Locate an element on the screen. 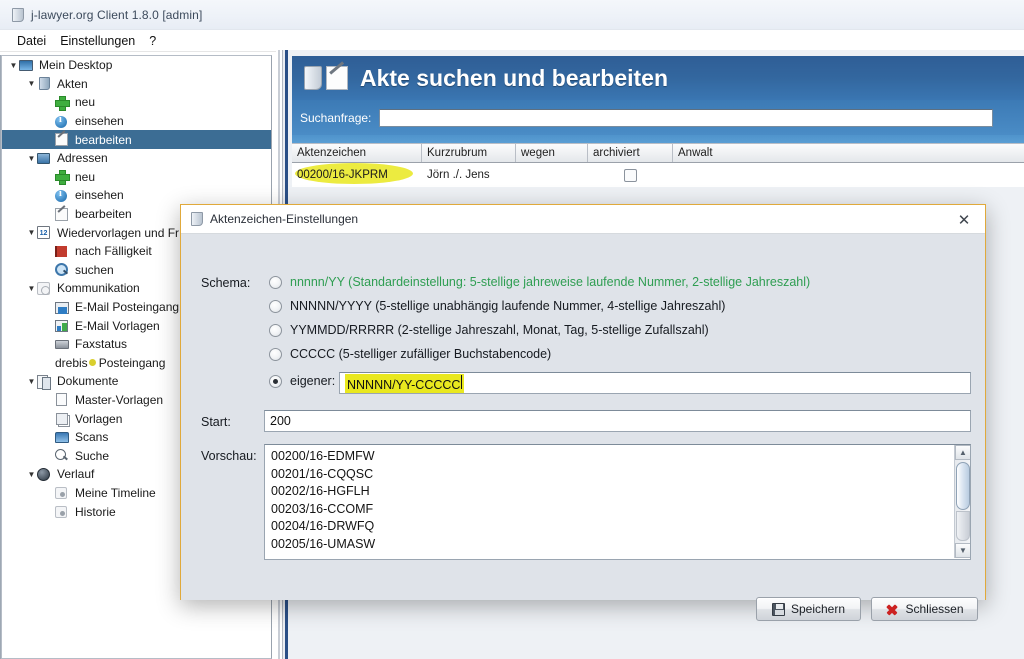 This screenshot has width=1024, height=659. preview-scrollbar: ▲ ▼ is located at coordinates (962, 501).